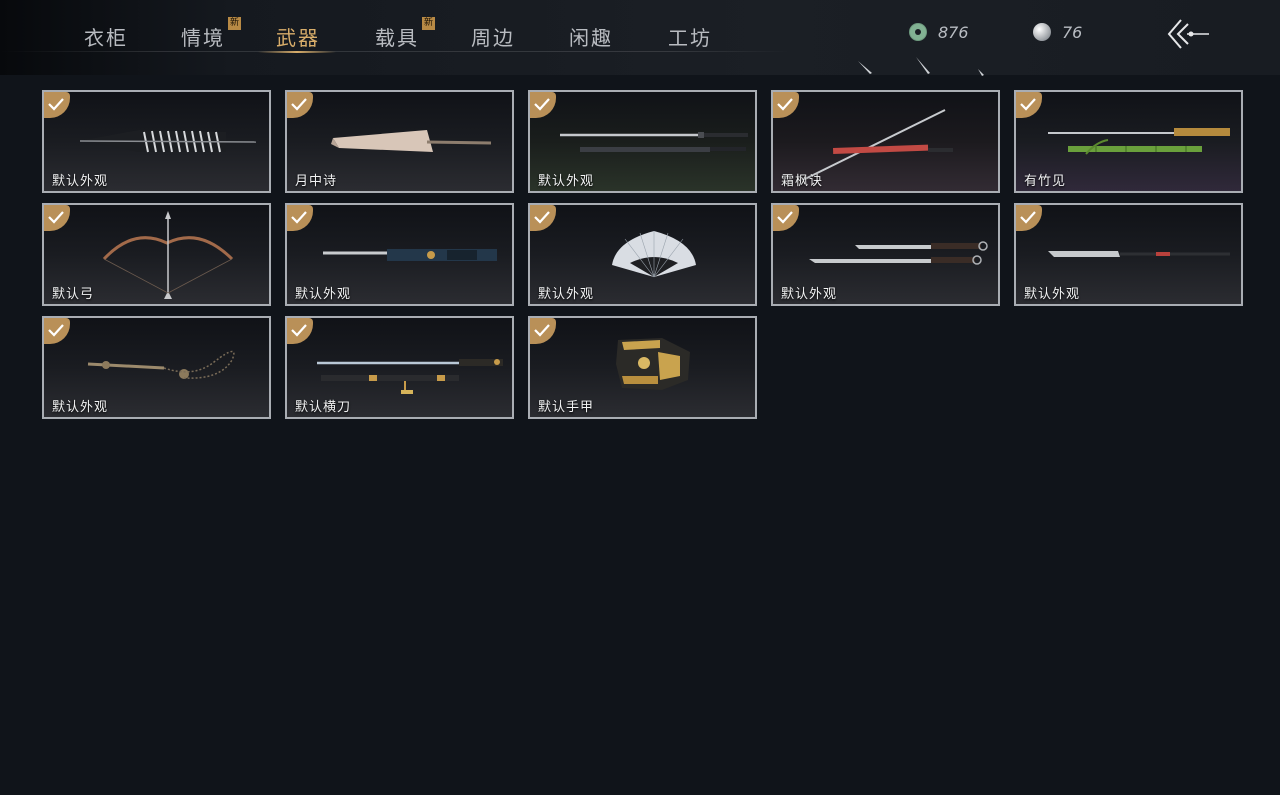  What do you see at coordinates (399, 367) in the screenshot?
I see `weapon-card: 默认横刀` at bounding box center [399, 367].